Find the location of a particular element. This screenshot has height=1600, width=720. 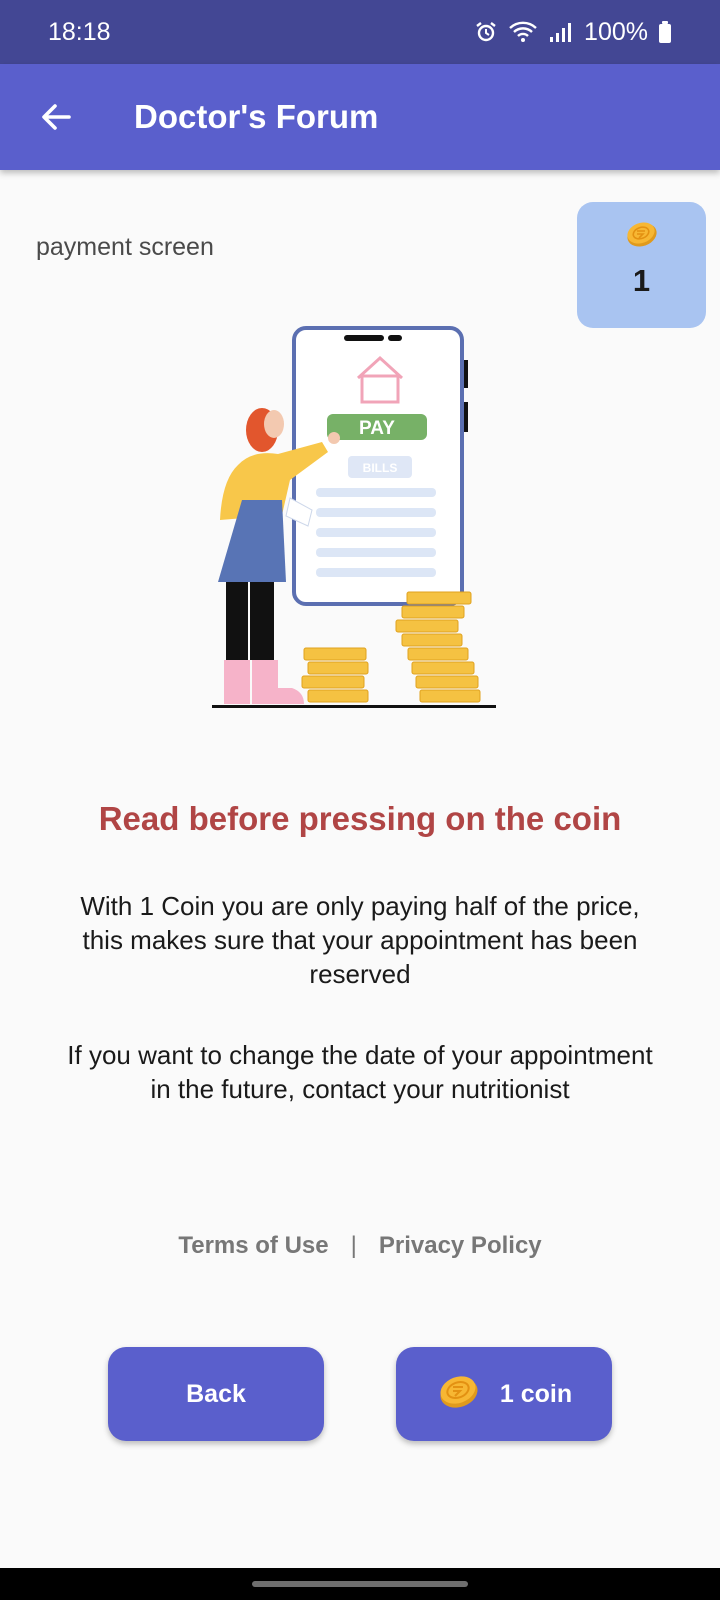

signal-icon is located at coordinates (561, 32).